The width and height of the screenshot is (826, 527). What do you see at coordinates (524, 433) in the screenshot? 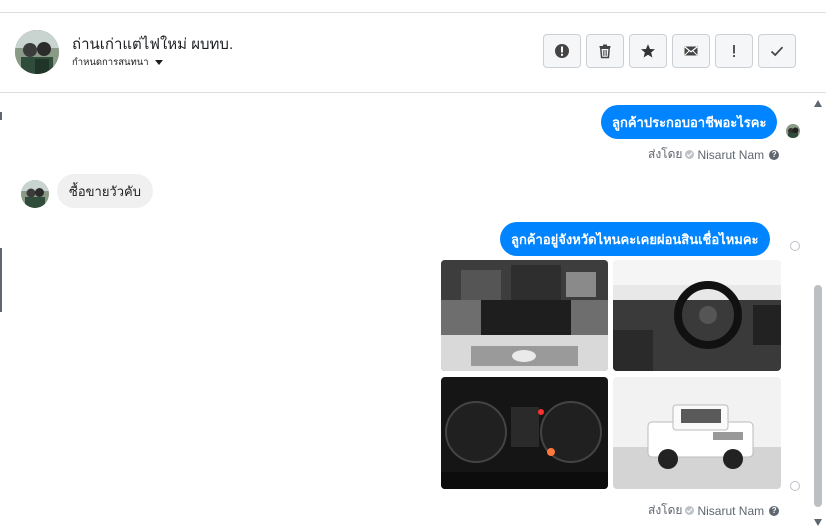
I see `photo-instrument-cluster` at bounding box center [524, 433].